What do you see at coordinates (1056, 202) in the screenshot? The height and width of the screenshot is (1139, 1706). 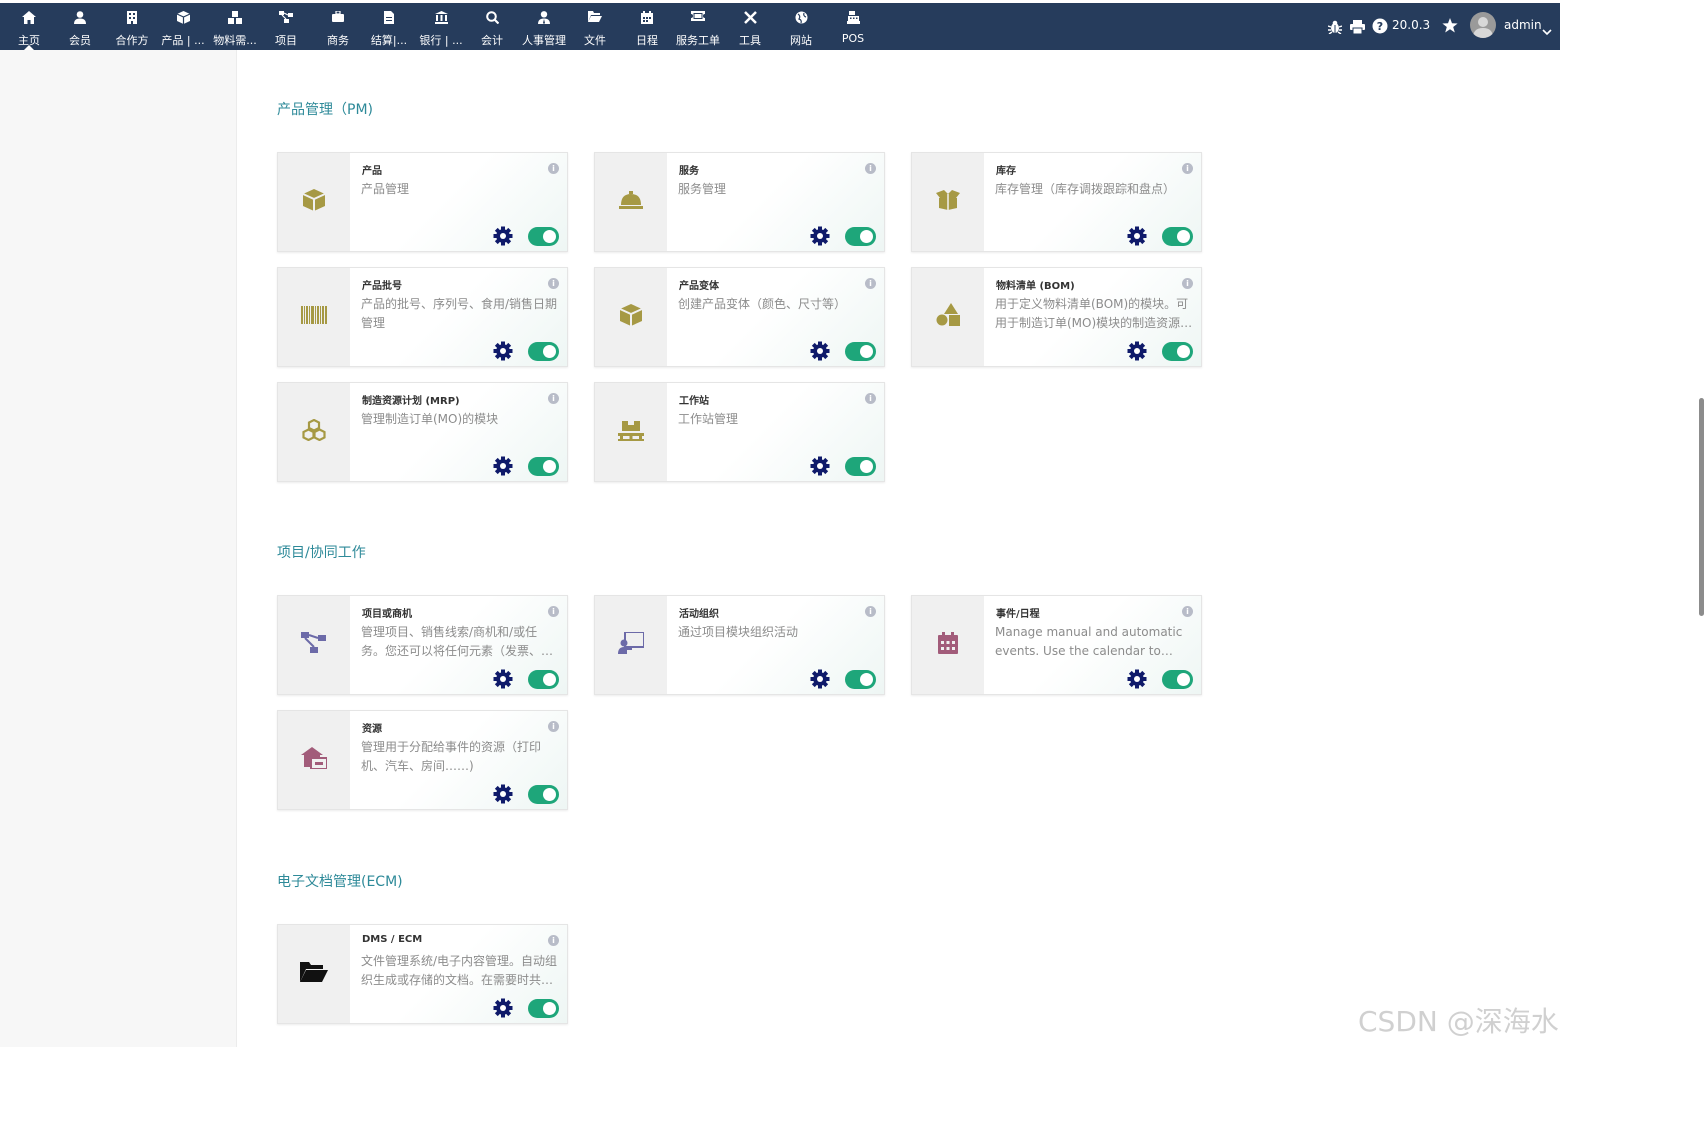 I see `module-card-stock: 库存 库存管理（库存调拨跟踪和盘点） i` at bounding box center [1056, 202].